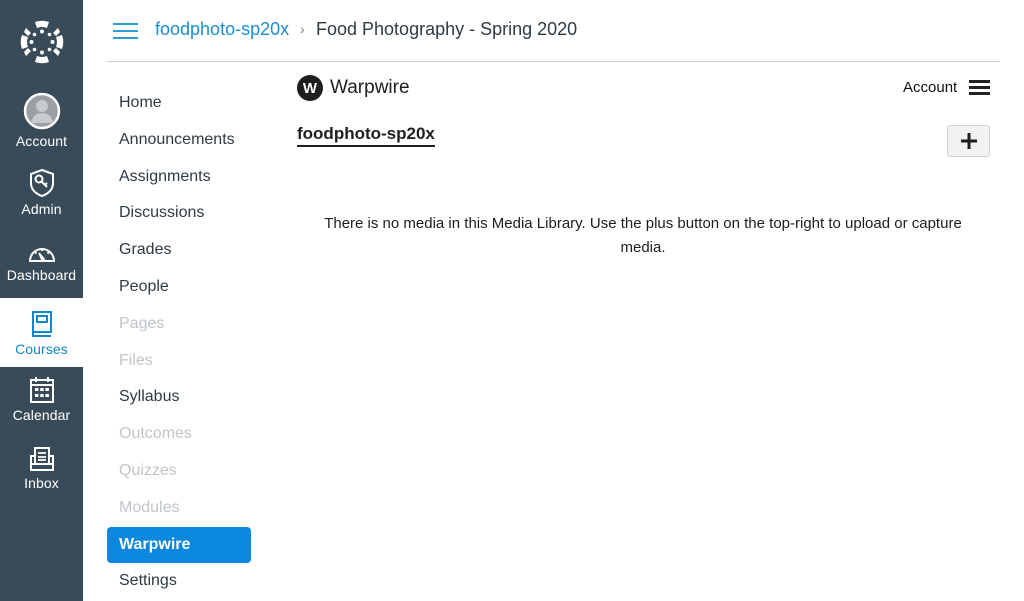 This screenshot has height=601, width=1024. What do you see at coordinates (930, 87) in the screenshot?
I see `warpwire-account-link: Account` at bounding box center [930, 87].